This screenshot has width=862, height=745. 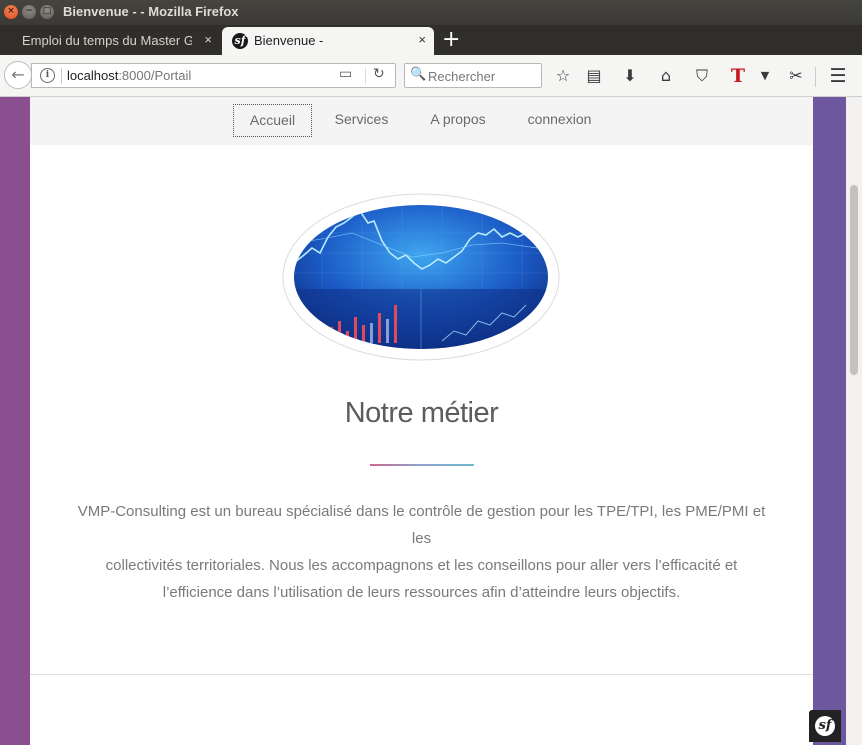 I want to click on tab-bienvenue: sf Bienvenue - ×, so click(x=328, y=41).